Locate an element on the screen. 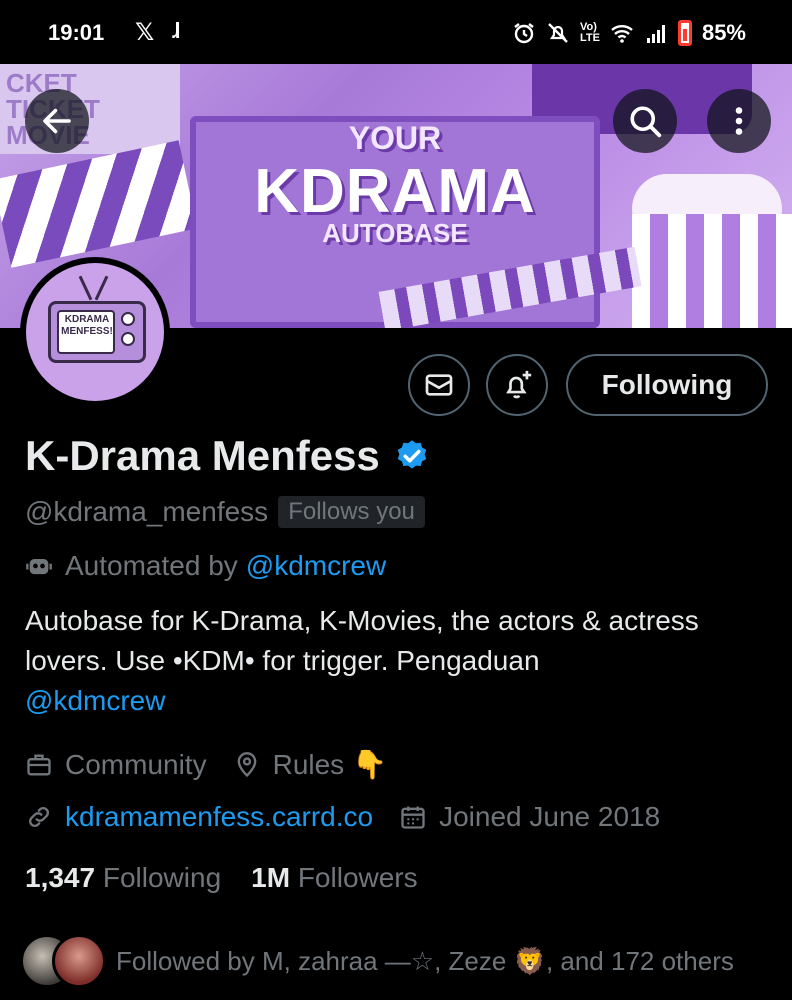 The image size is (792, 1000). follow-stats: 1,347 Following 1M Followers is located at coordinates (236, 878).